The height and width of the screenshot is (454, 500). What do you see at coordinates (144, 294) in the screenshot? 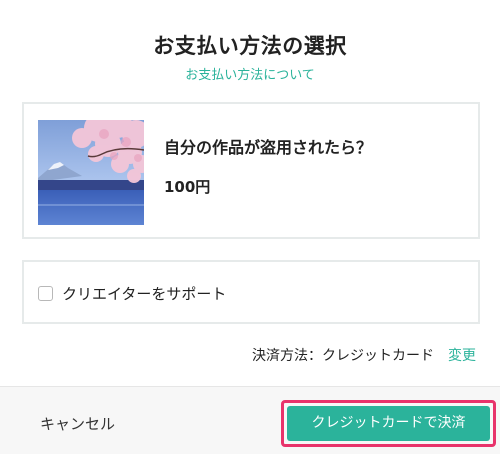
I see `support-label: クリエイターをサポート` at bounding box center [144, 294].